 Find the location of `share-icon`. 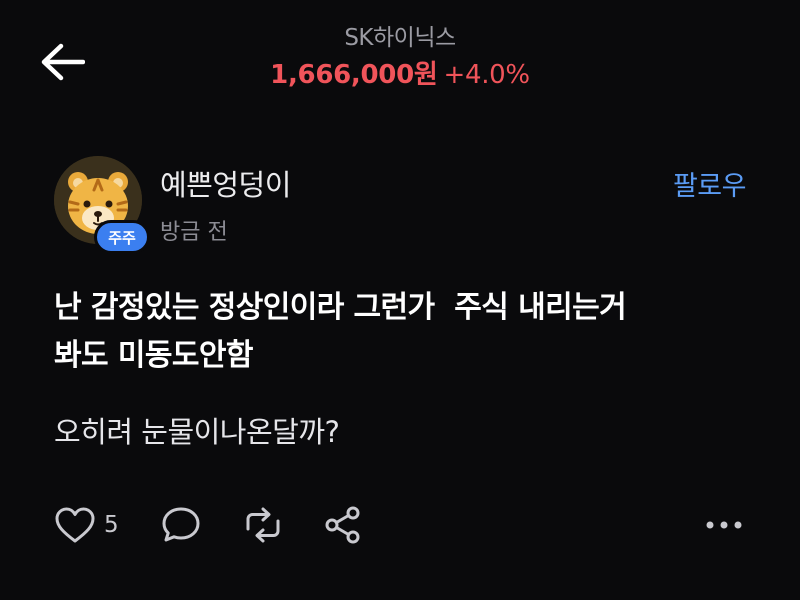

share-icon is located at coordinates (343, 525).